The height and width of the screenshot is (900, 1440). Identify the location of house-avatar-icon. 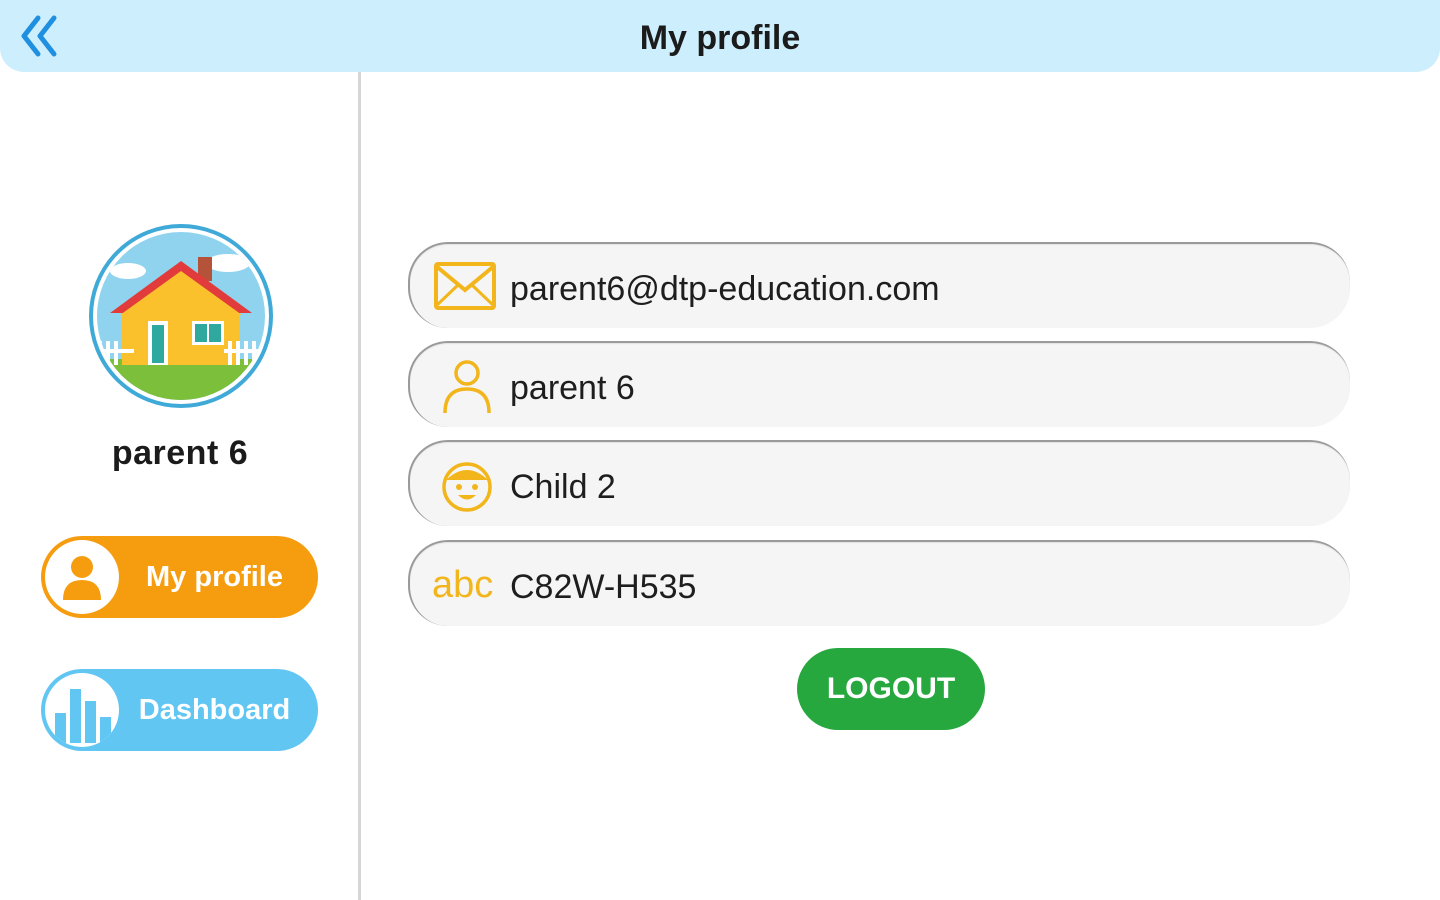
(181, 316).